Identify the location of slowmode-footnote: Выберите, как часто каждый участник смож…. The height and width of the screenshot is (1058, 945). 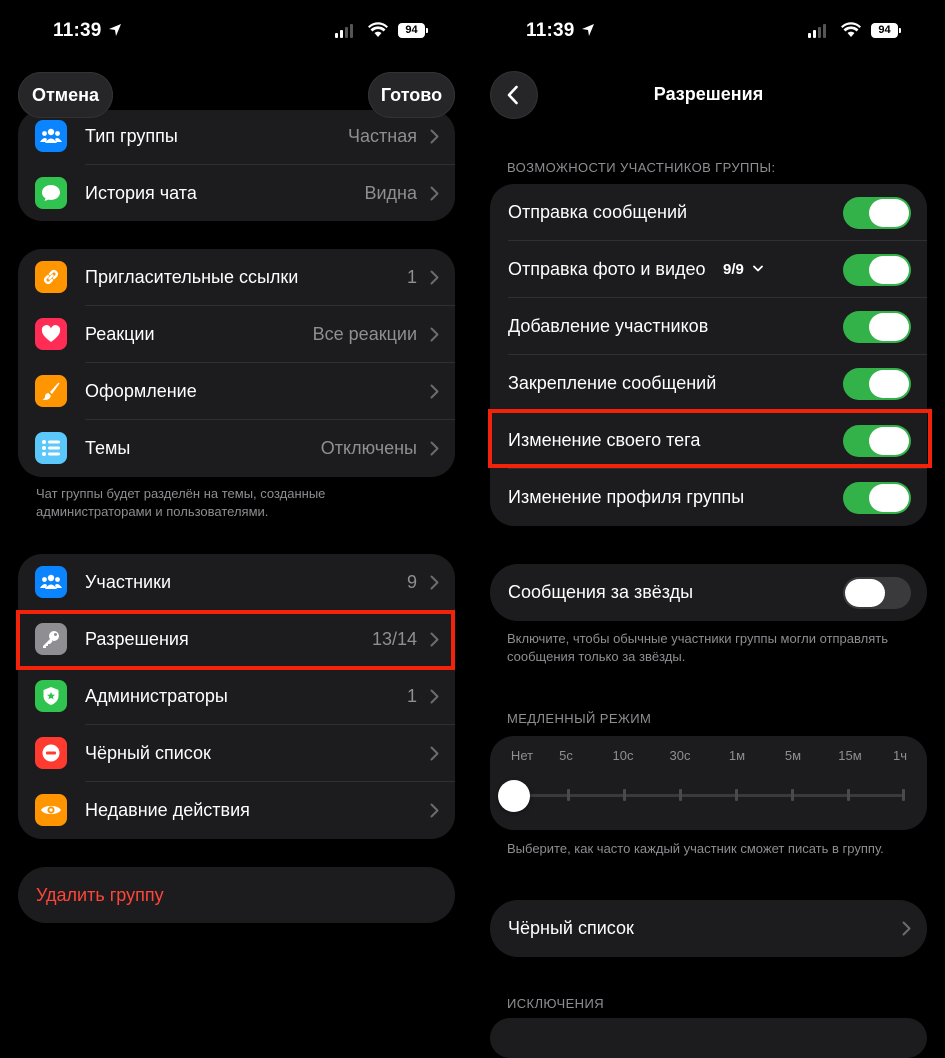
(695, 848).